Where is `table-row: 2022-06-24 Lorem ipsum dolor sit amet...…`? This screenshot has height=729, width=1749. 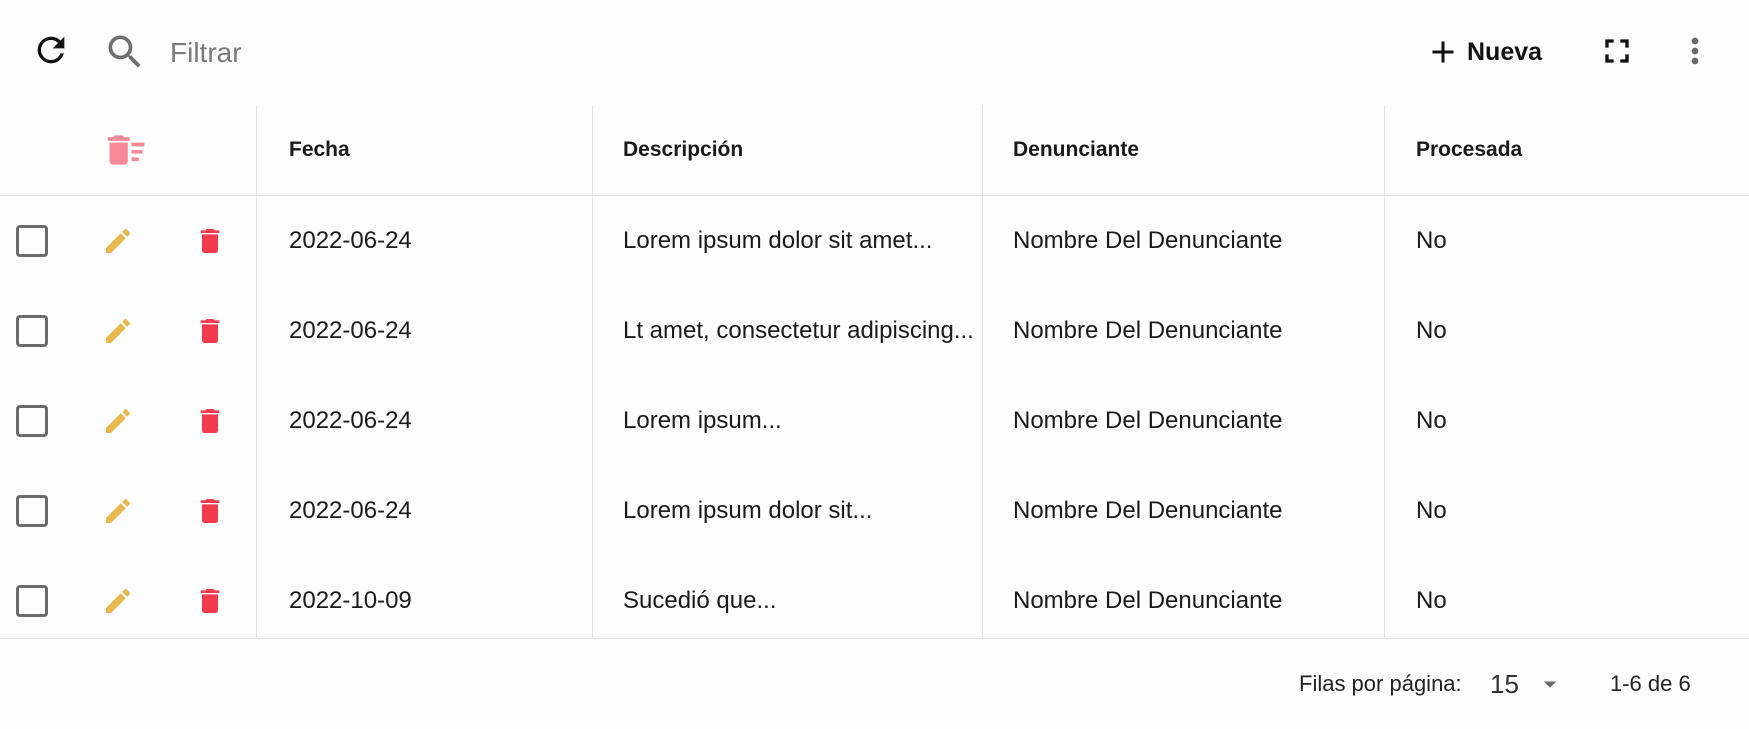 table-row: 2022-06-24 Lorem ipsum dolor sit amet...… is located at coordinates (874, 241).